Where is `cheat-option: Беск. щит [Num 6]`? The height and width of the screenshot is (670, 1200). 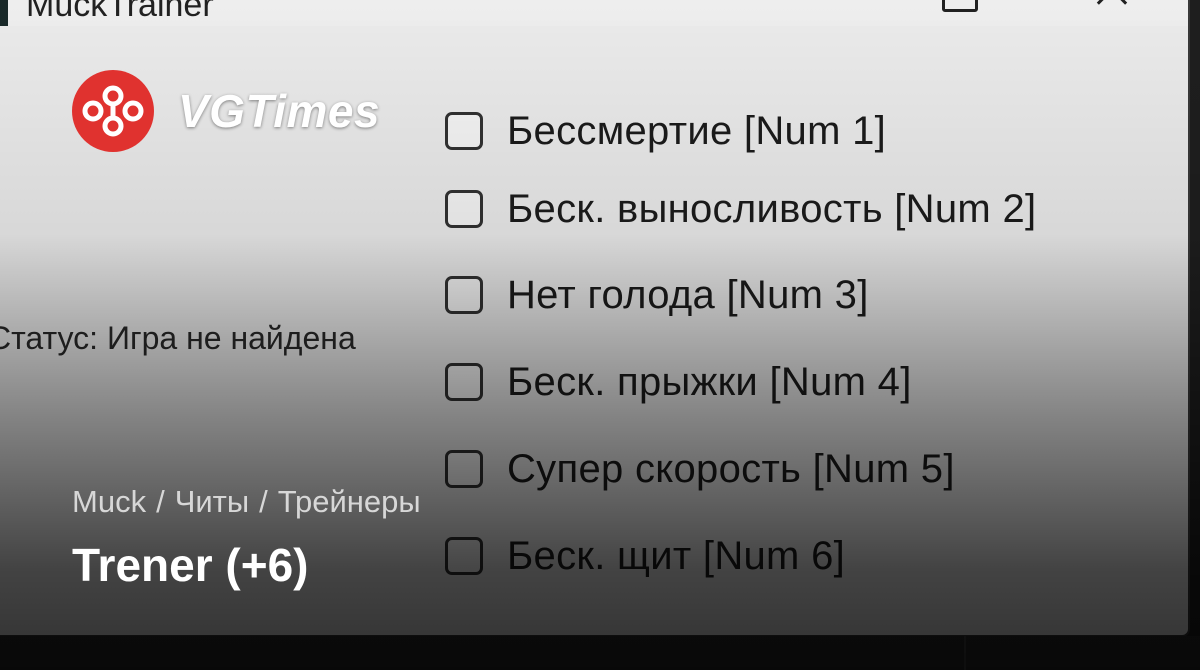
cheat-option: Беск. щит [Num 6] is located at coordinates (645, 556).